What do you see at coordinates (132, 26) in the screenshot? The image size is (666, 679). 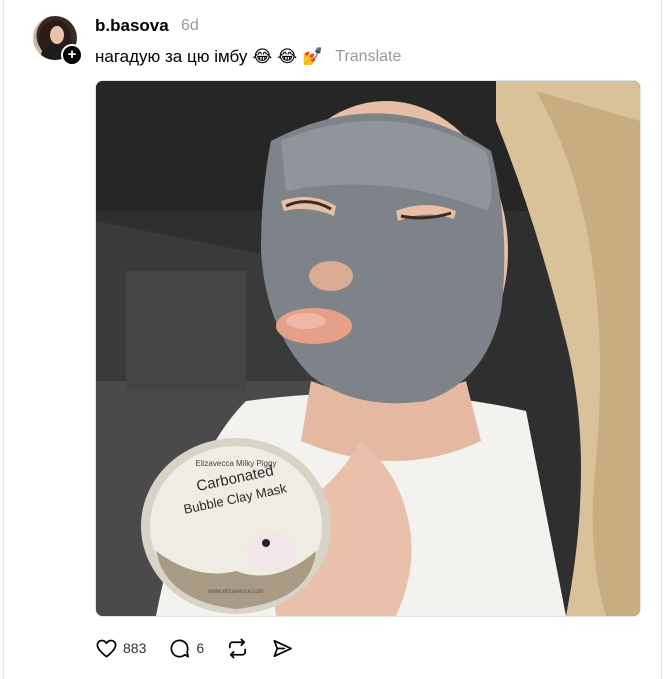 I see `username: b.basova` at bounding box center [132, 26].